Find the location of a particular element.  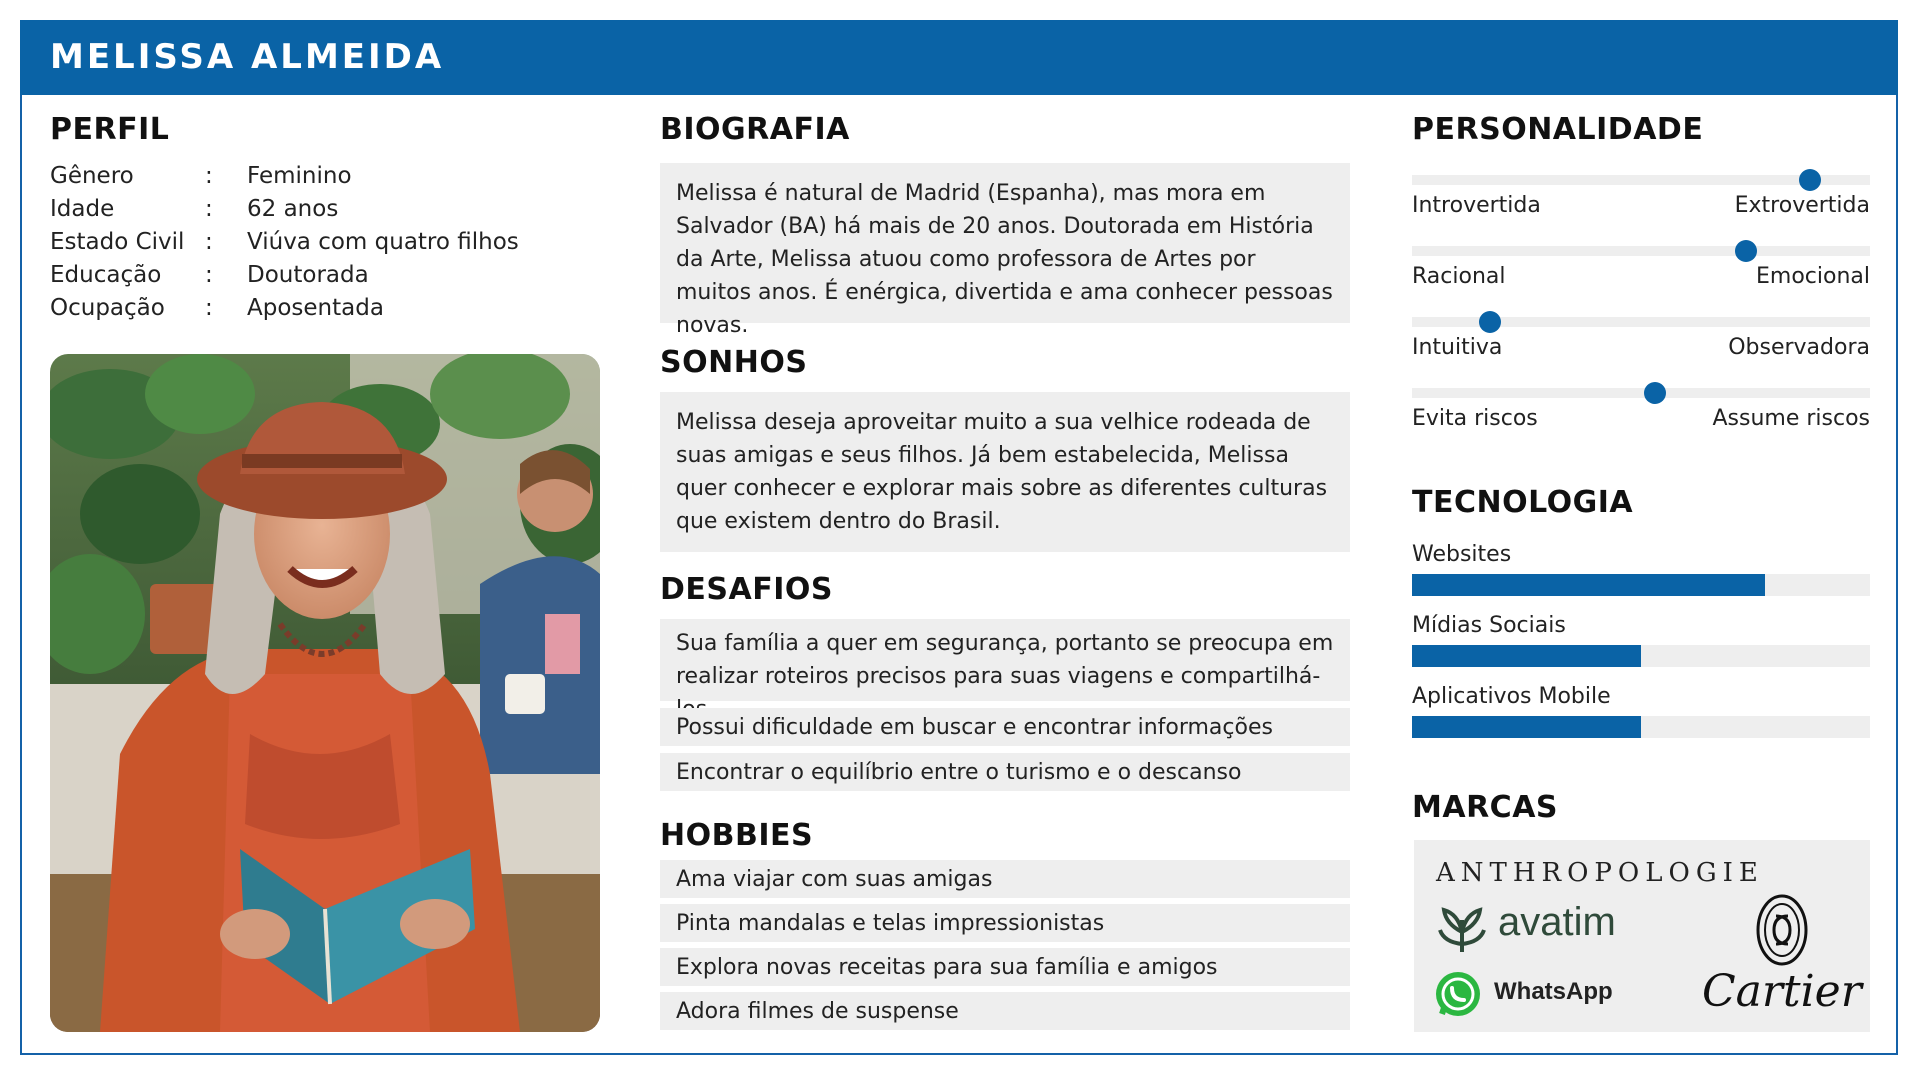

slider-left-label: Evita riscos is located at coordinates (1475, 418).